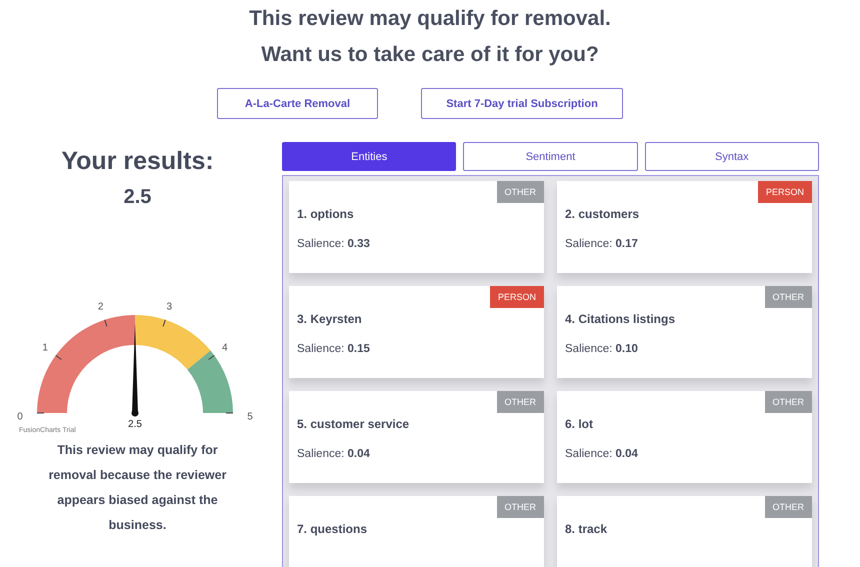 The image size is (860, 567). What do you see at coordinates (333, 244) in the screenshot?
I see `salience-text: Salience: 0.33` at bounding box center [333, 244].